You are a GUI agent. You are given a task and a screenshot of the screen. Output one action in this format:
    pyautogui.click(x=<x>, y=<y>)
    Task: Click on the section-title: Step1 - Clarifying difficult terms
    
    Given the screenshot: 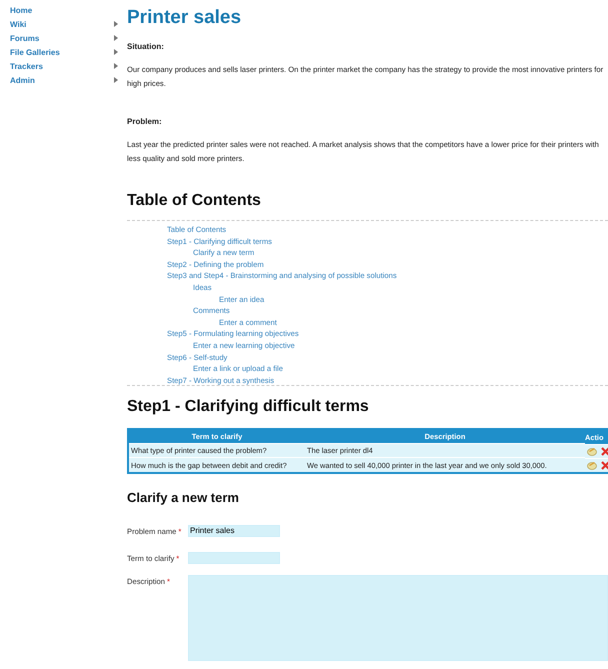 What is the action you would take?
    pyautogui.click(x=248, y=407)
    